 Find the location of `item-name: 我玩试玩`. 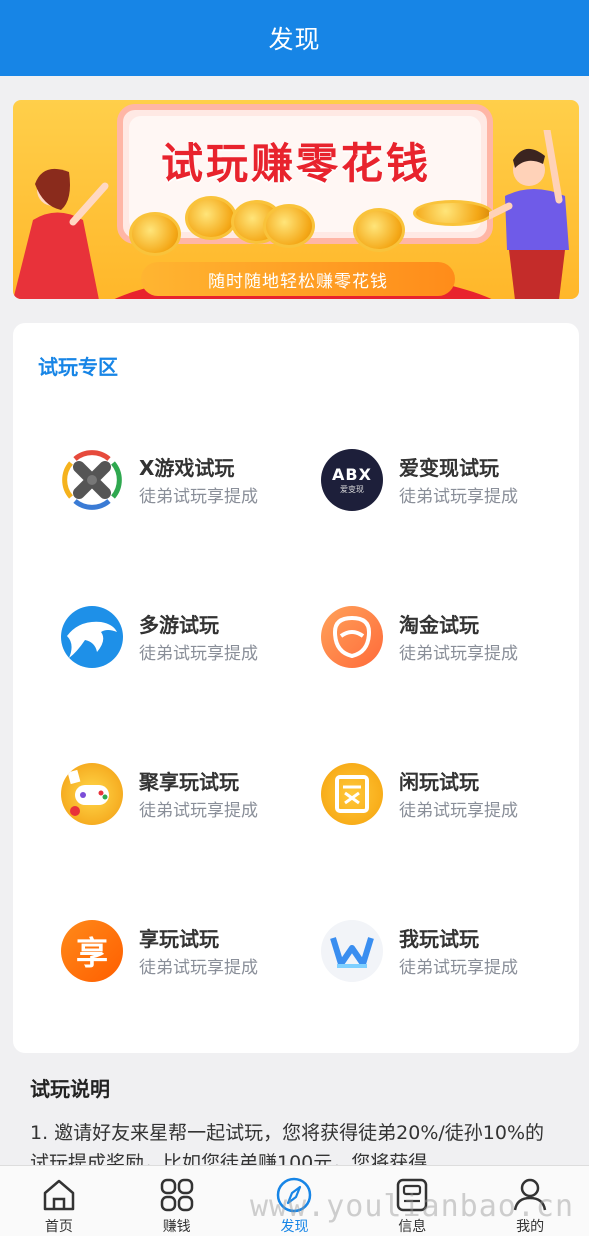

item-name: 我玩试玩 is located at coordinates (439, 939).